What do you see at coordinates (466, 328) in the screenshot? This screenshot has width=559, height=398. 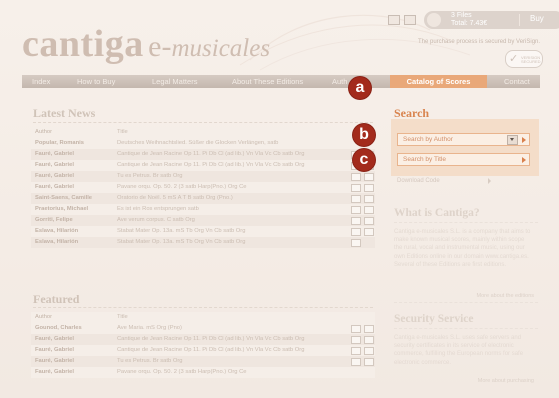 I see `security-divider` at bounding box center [466, 328].